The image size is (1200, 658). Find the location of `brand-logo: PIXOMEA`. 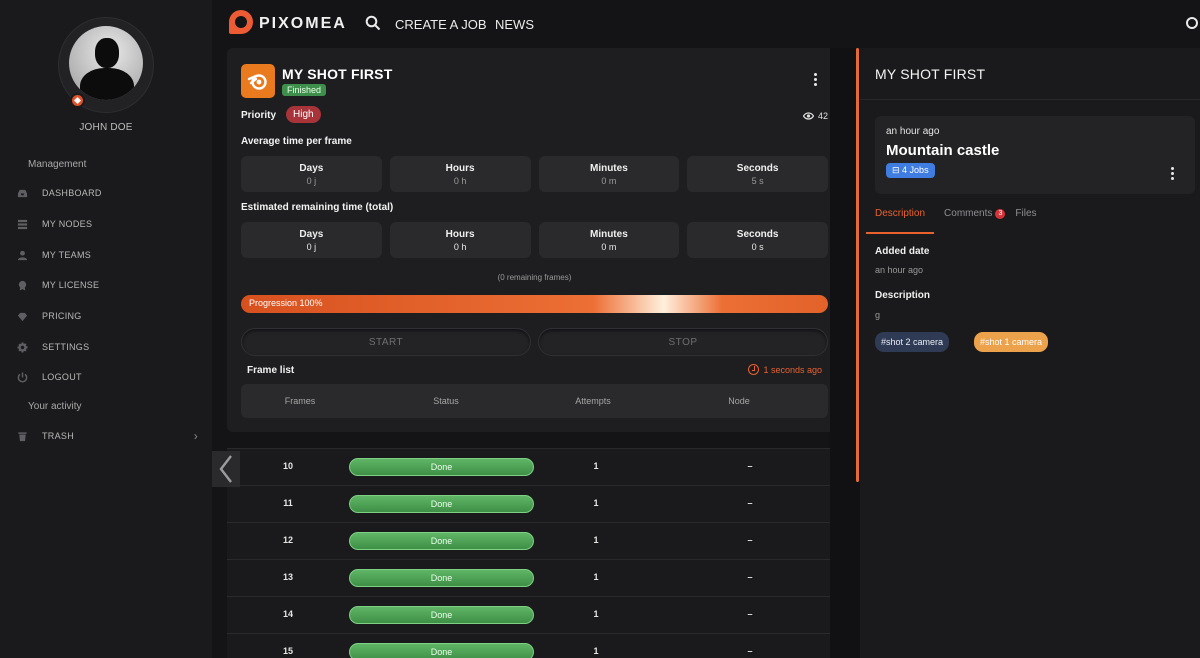

brand-logo: PIXOMEA is located at coordinates (288, 24).